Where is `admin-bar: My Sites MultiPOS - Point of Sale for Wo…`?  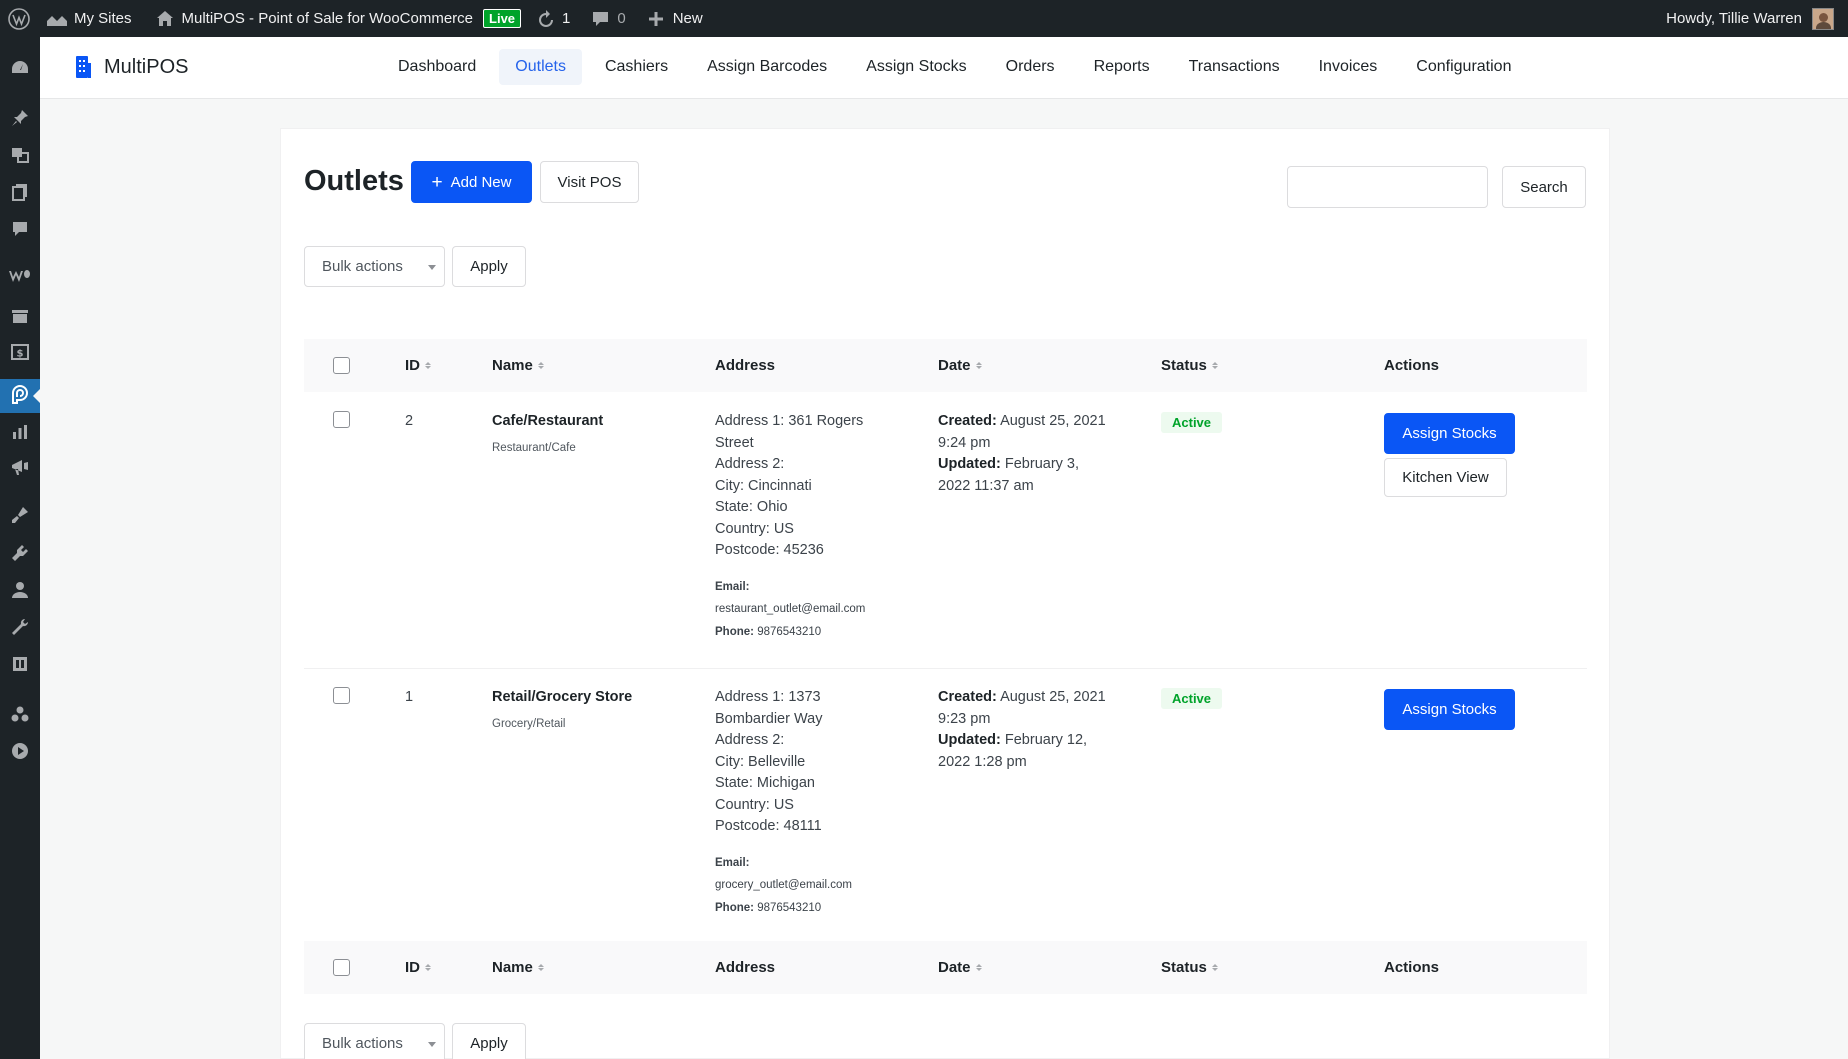
admin-bar: My Sites MultiPOS - Point of Sale for Wo… is located at coordinates (924, 18).